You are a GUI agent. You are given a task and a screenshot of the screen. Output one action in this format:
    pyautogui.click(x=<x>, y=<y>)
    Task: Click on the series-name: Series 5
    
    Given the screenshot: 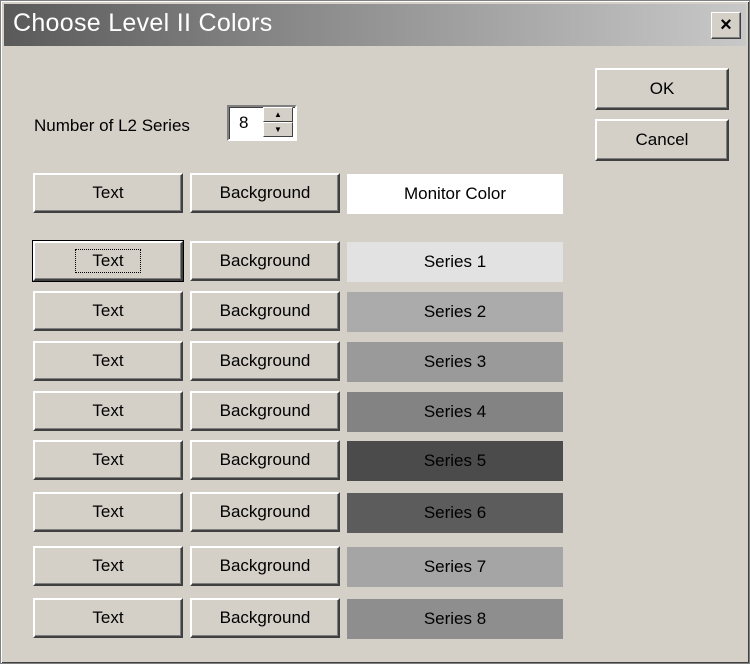 What is the action you would take?
    pyautogui.click(x=455, y=460)
    